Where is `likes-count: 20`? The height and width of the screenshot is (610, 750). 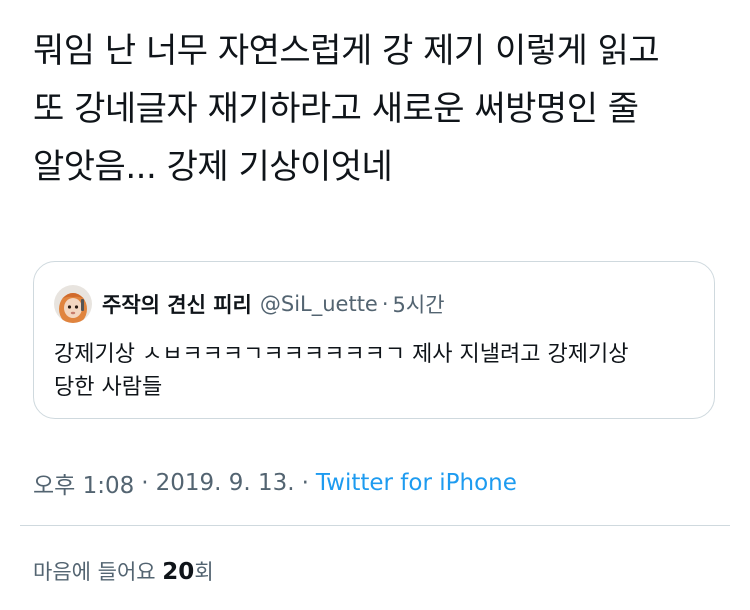 likes-count: 20 is located at coordinates (178, 572).